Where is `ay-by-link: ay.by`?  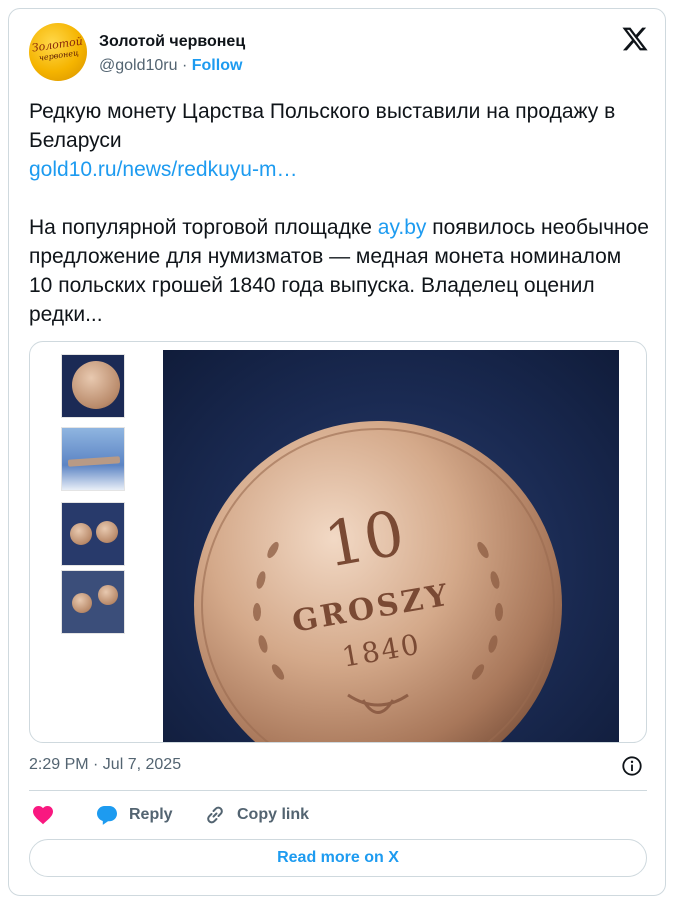 ay-by-link: ay.by is located at coordinates (402, 227).